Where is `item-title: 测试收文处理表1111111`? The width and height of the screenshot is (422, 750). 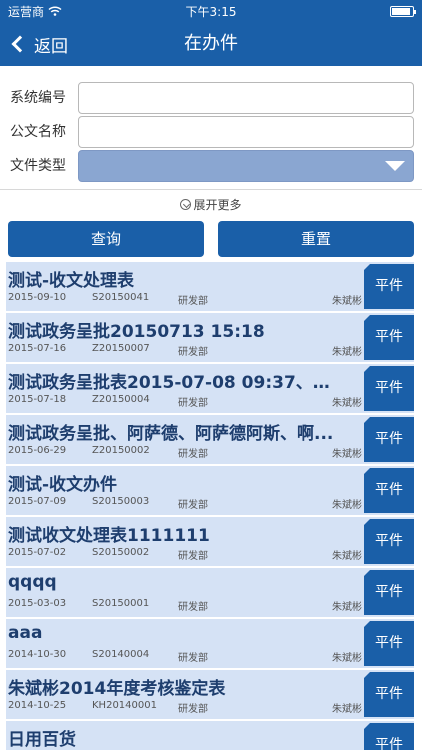 item-title: 测试收文处理表1111111 is located at coordinates (109, 536).